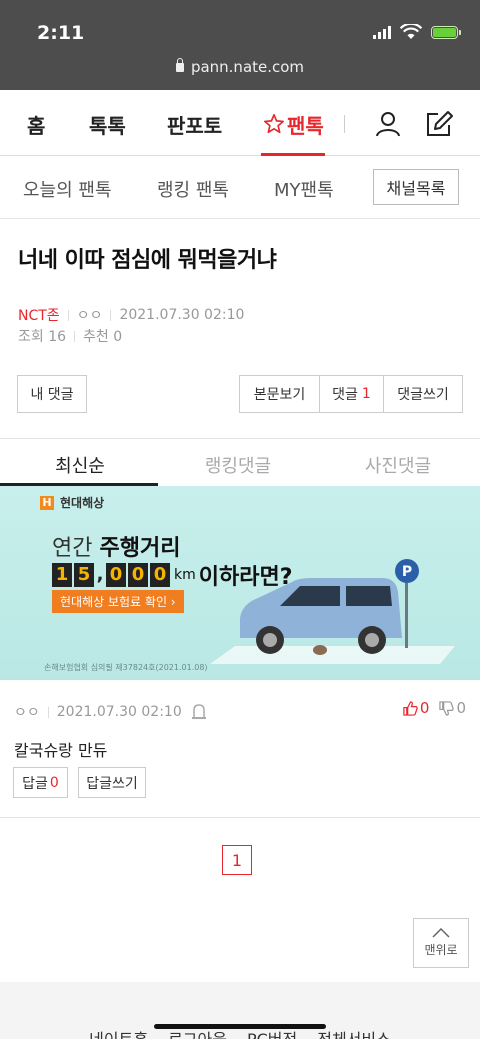 The height and width of the screenshot is (1039, 480). Describe the element at coordinates (54, 782) in the screenshot. I see `reply-count: 0` at that location.